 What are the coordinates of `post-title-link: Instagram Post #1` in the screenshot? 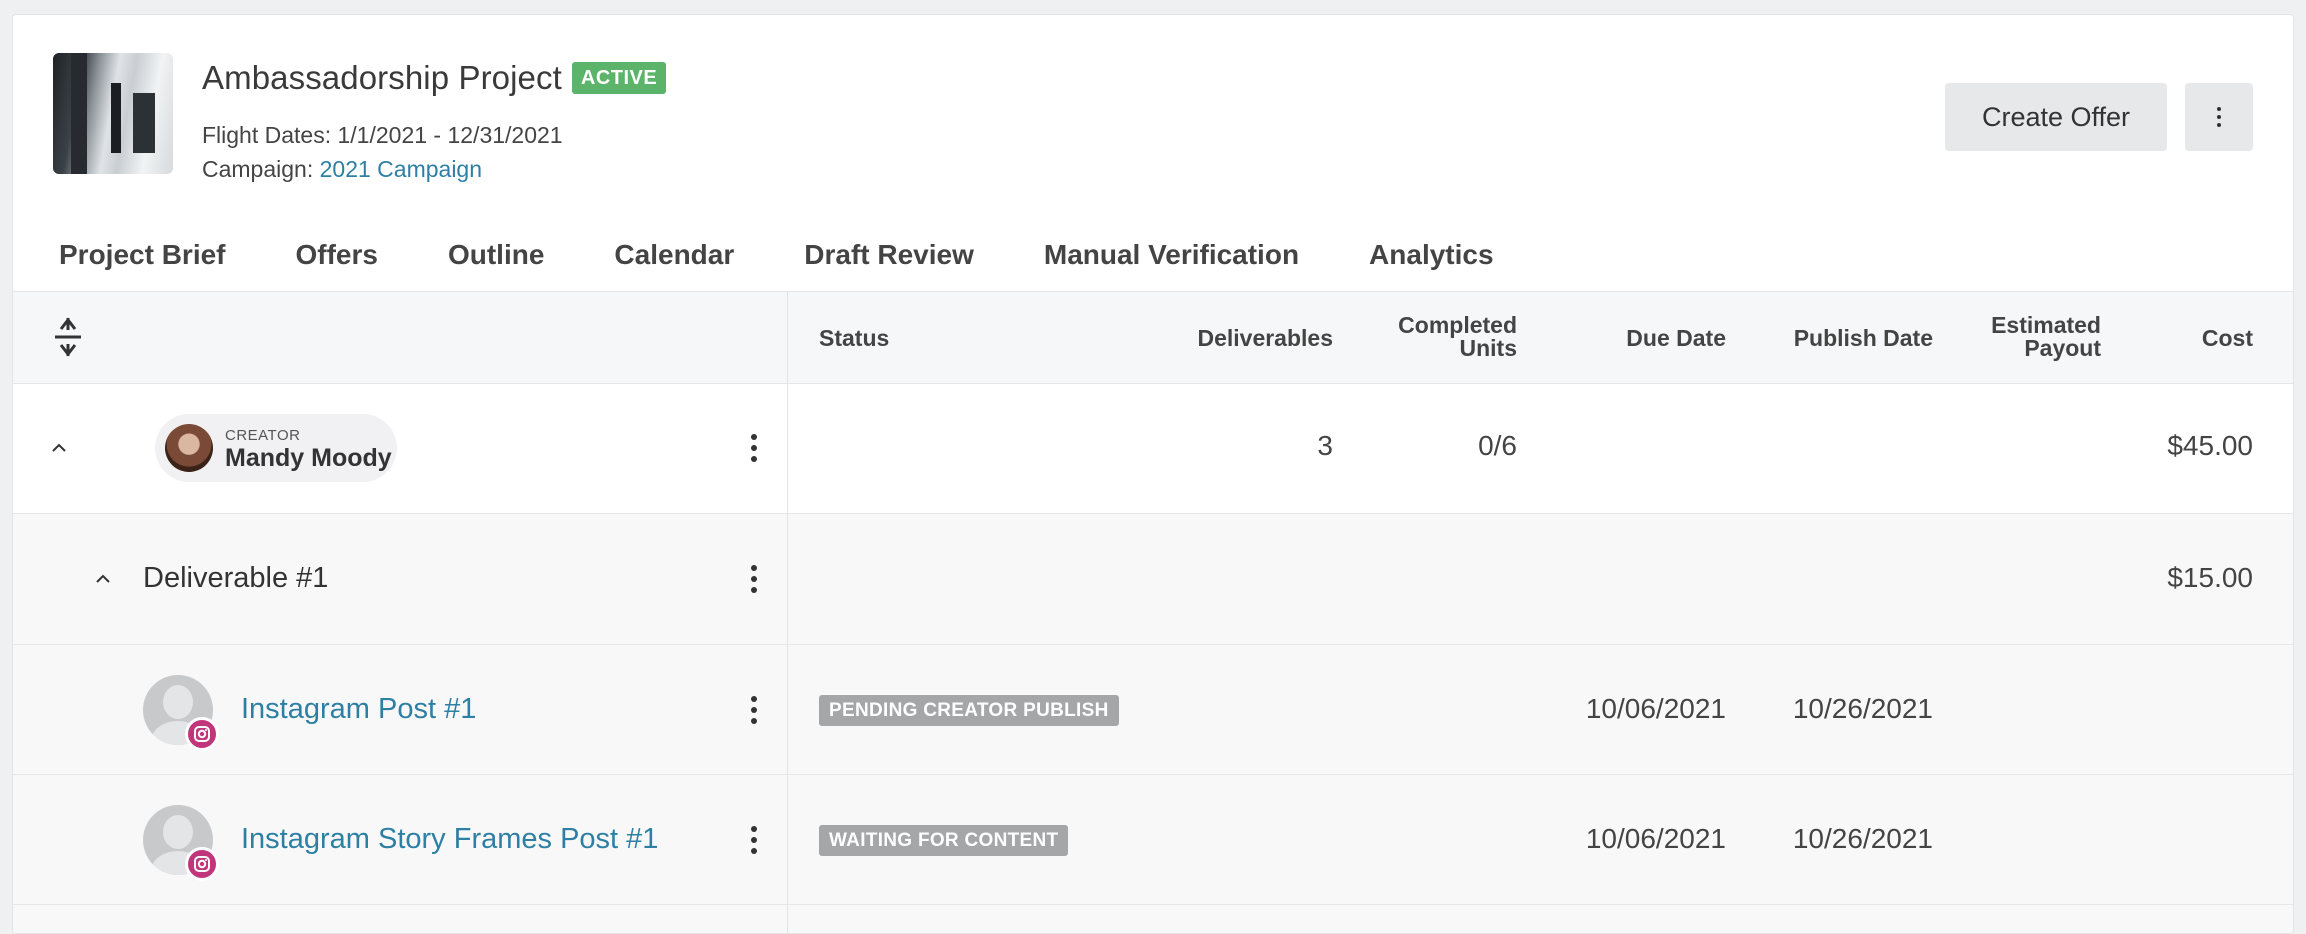 It's located at (358, 709).